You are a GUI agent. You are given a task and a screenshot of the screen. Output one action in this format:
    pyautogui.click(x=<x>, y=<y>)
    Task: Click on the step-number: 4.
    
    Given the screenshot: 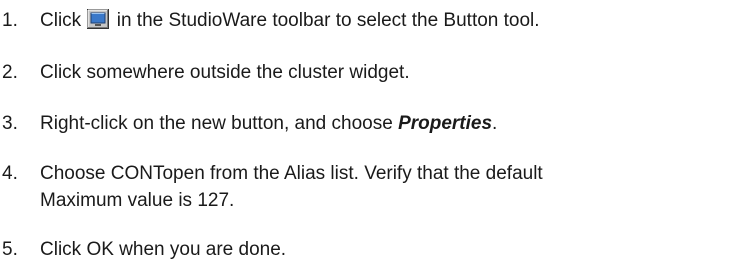 What is the action you would take?
    pyautogui.click(x=10, y=173)
    